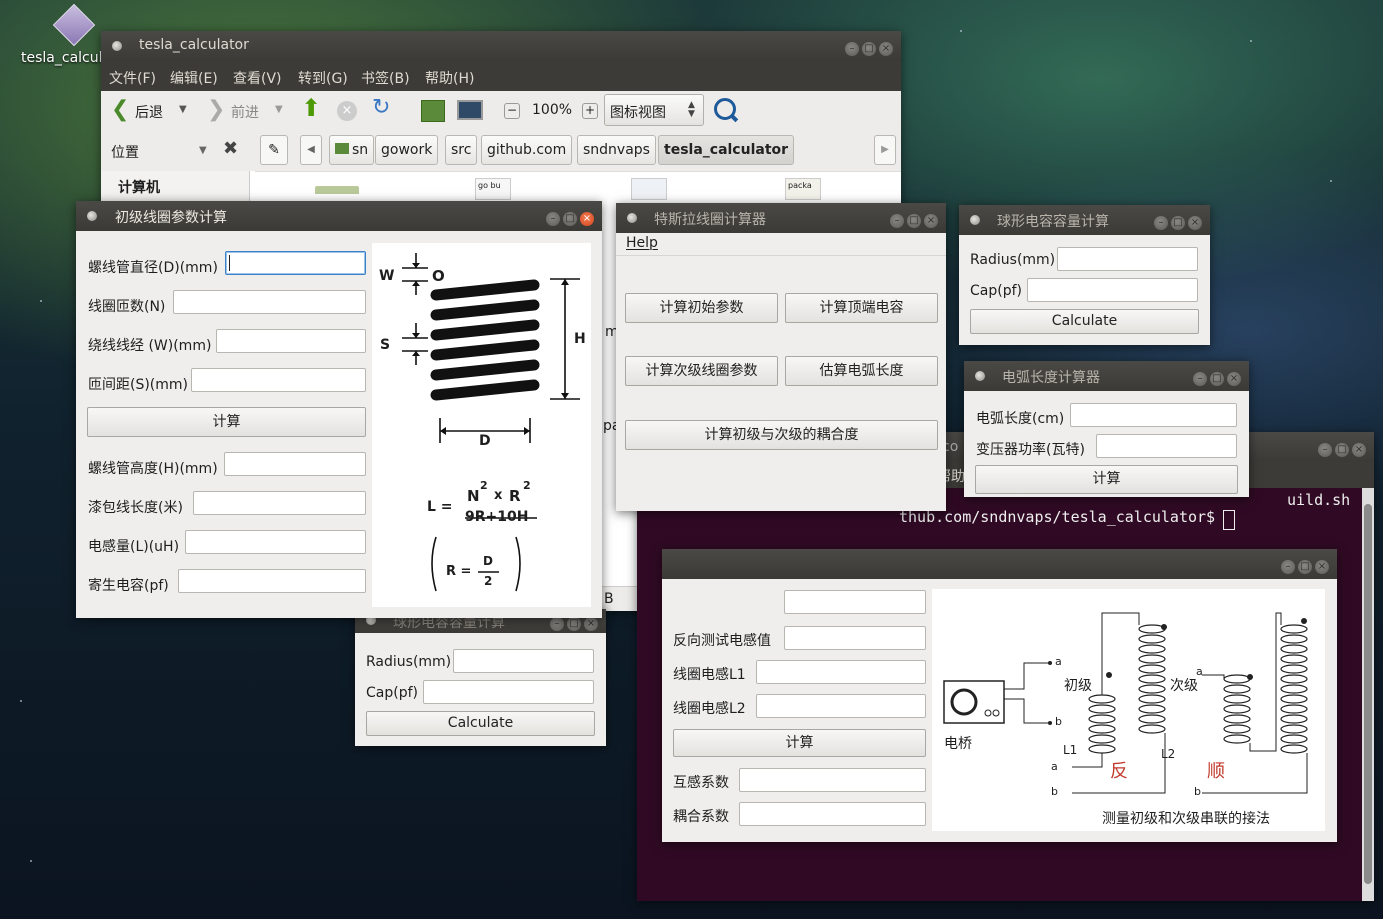  What do you see at coordinates (226, 422) in the screenshot?
I see `primary-calculate-button: 计算` at bounding box center [226, 422].